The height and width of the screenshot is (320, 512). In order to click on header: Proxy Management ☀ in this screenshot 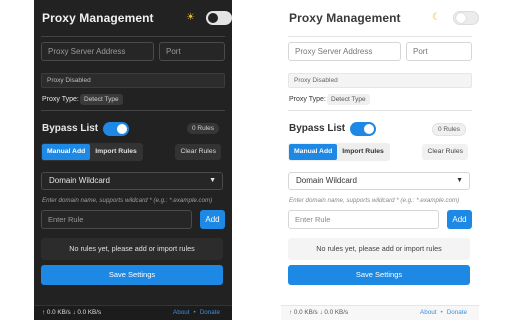, I will do `click(136, 18)`.